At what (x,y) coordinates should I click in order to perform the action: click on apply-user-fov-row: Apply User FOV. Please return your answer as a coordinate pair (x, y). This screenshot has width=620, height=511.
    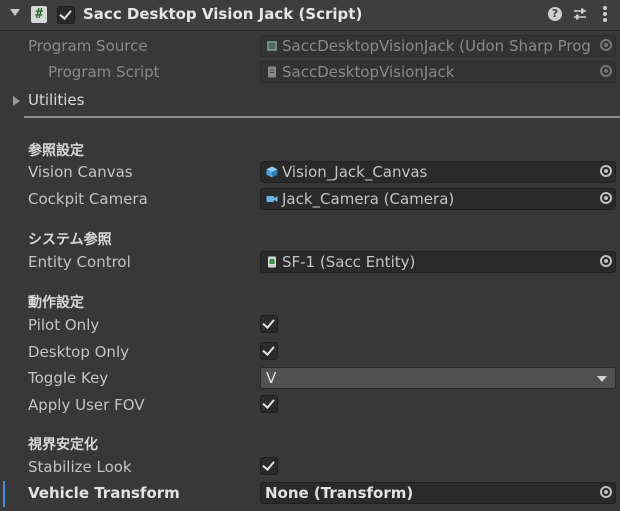
    Looking at the image, I should click on (310, 406).